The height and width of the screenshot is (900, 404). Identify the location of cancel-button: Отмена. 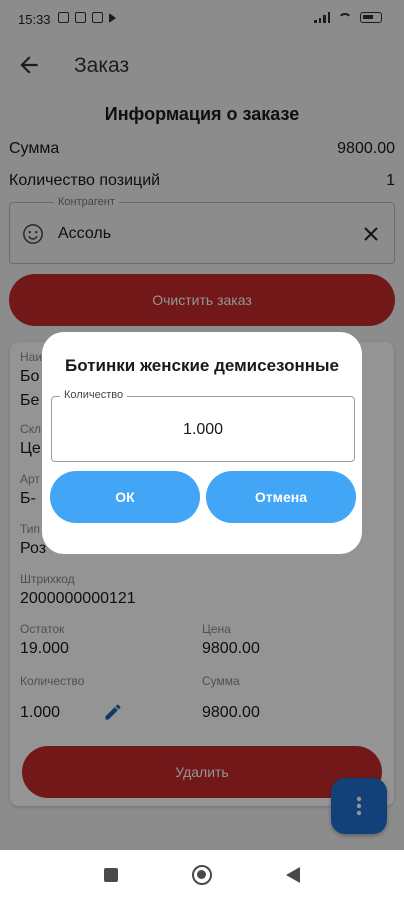
(281, 497).